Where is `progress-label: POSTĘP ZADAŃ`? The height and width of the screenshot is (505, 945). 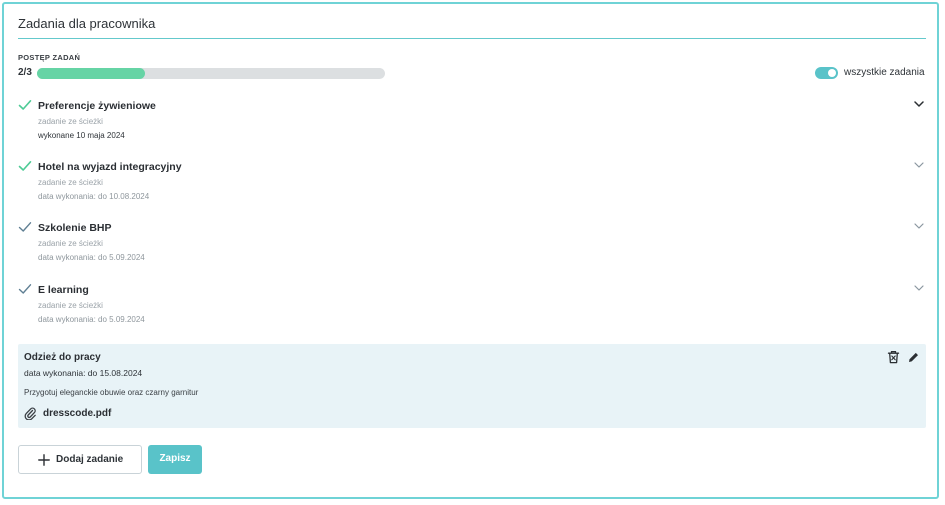 progress-label: POSTĘP ZADAŃ is located at coordinates (49, 57).